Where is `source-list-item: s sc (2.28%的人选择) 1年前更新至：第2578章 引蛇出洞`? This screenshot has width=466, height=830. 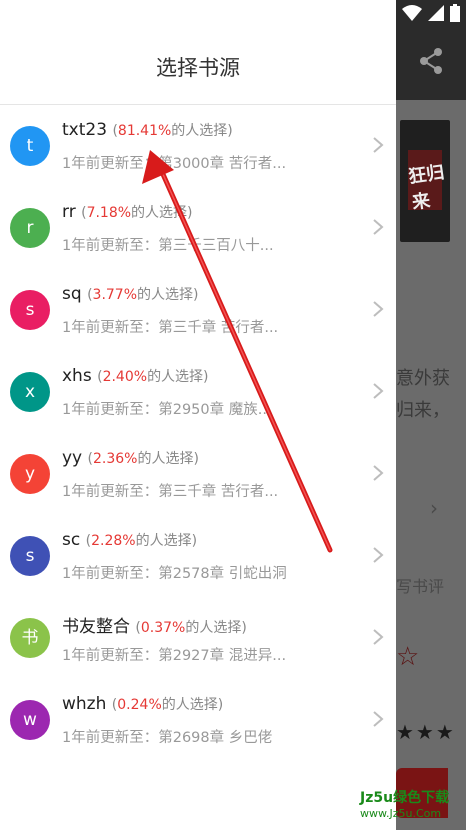 source-list-item: s sc (2.28%的人选择) 1年前更新至：第2578章 引蛇出洞 is located at coordinates (198, 557).